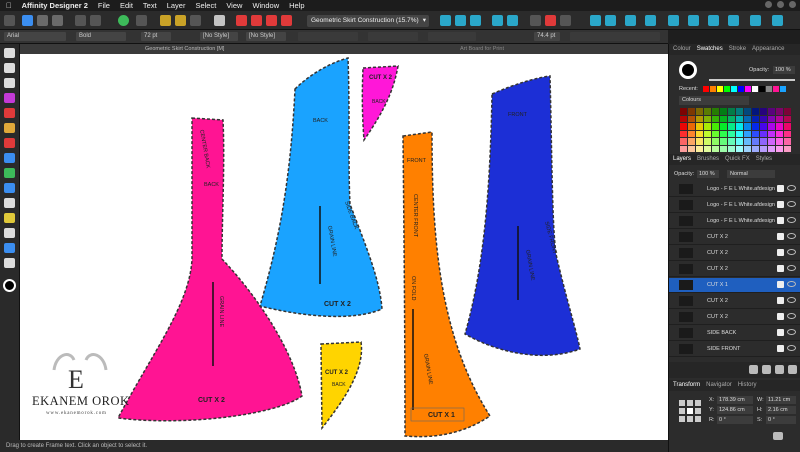 The image size is (800, 452). Describe the element at coordinates (650, 20) in the screenshot. I see `transform-mode-icon` at that location.